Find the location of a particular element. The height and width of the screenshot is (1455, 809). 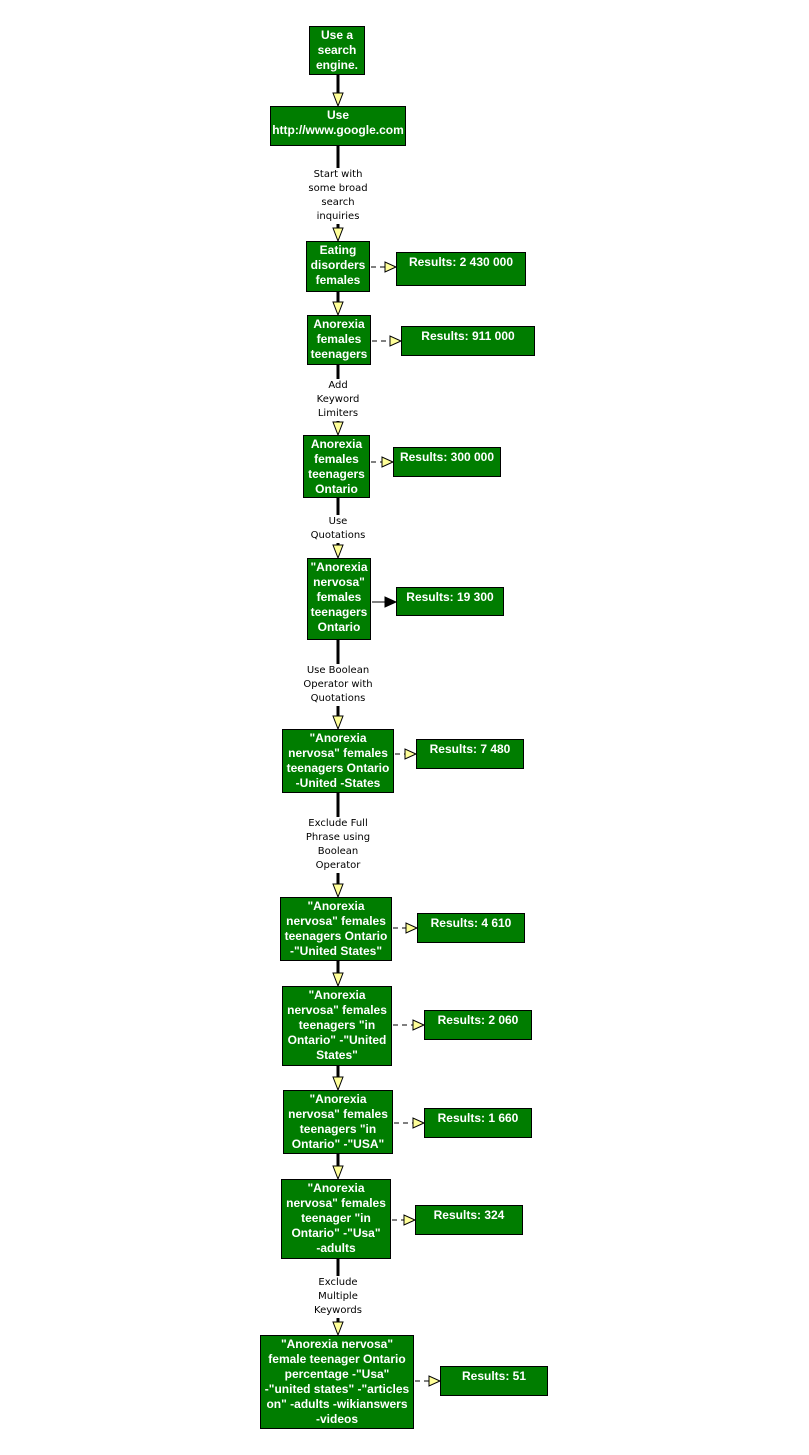

result-count-box: Results: 51 is located at coordinates (494, 1381).